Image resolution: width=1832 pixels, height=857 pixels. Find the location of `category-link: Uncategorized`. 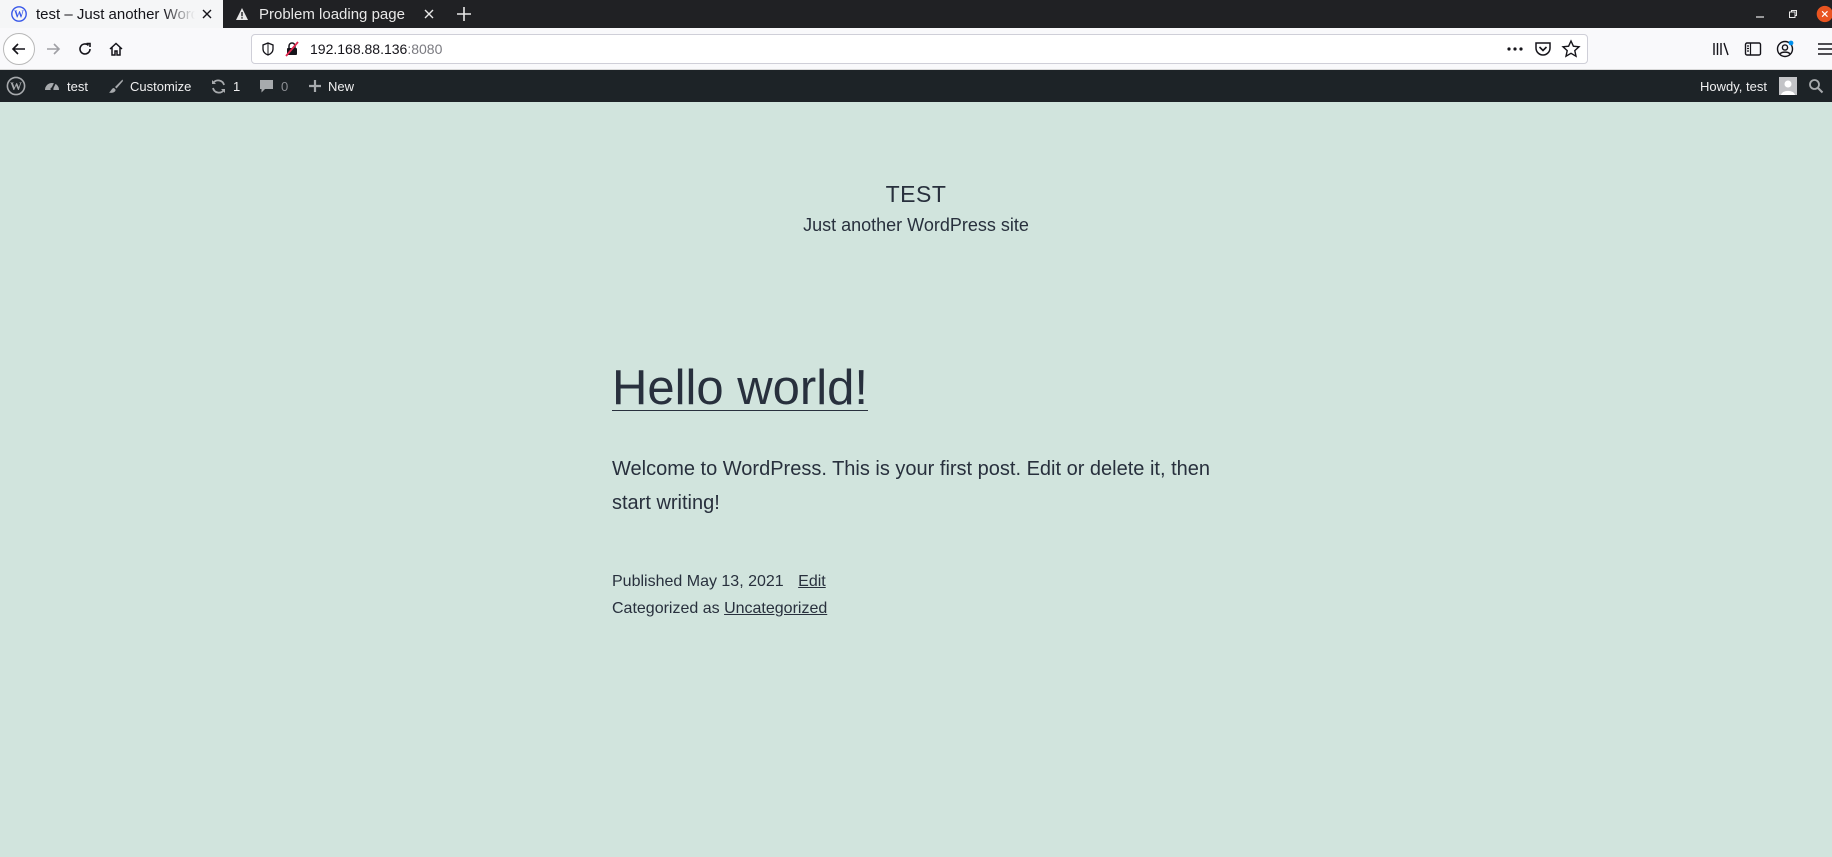

category-link: Uncategorized is located at coordinates (775, 608).